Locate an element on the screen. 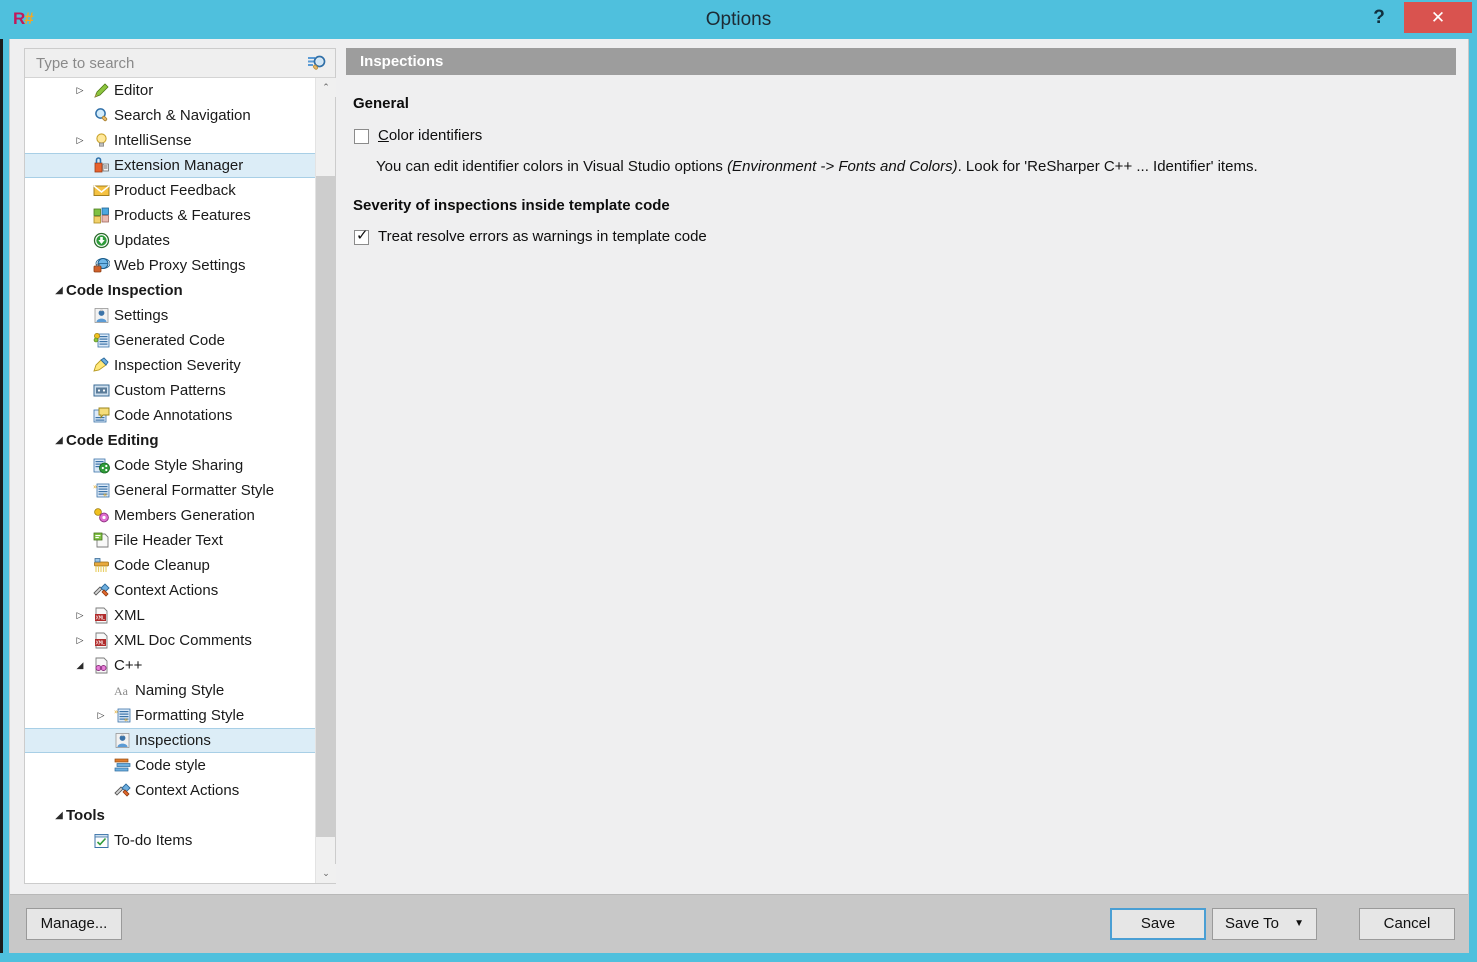 Image resolution: width=1477 pixels, height=962 pixels. tree-item-code-inspection: ◢ Code Inspection is located at coordinates (169, 290).